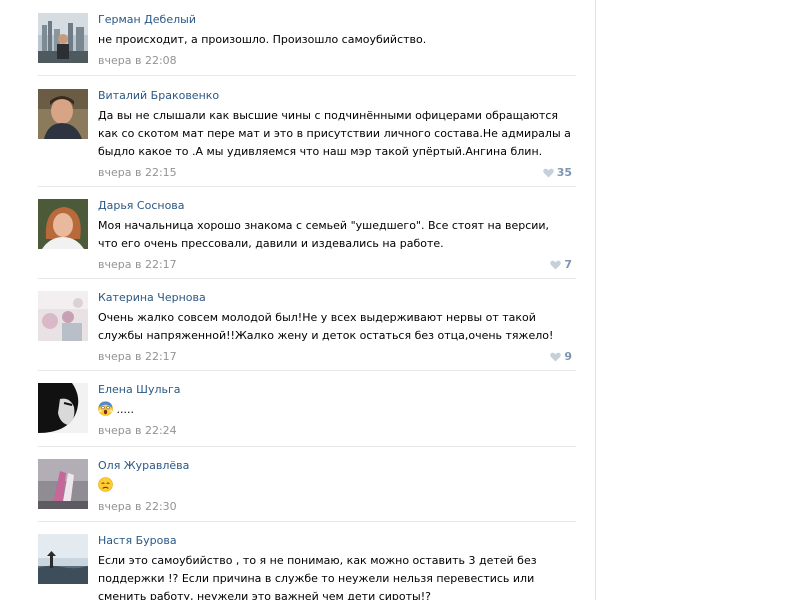 The height and width of the screenshot is (600, 800). What do you see at coordinates (137, 60) in the screenshot?
I see `comment-date: вчера в 22:08` at bounding box center [137, 60].